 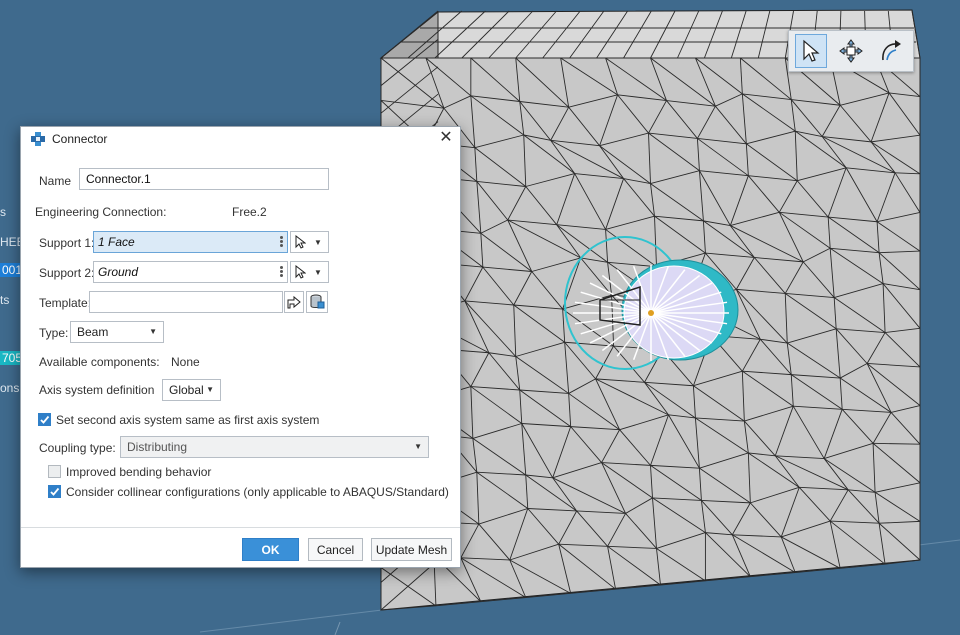 What do you see at coordinates (54, 333) in the screenshot?
I see `type-label: Type:` at bounding box center [54, 333].